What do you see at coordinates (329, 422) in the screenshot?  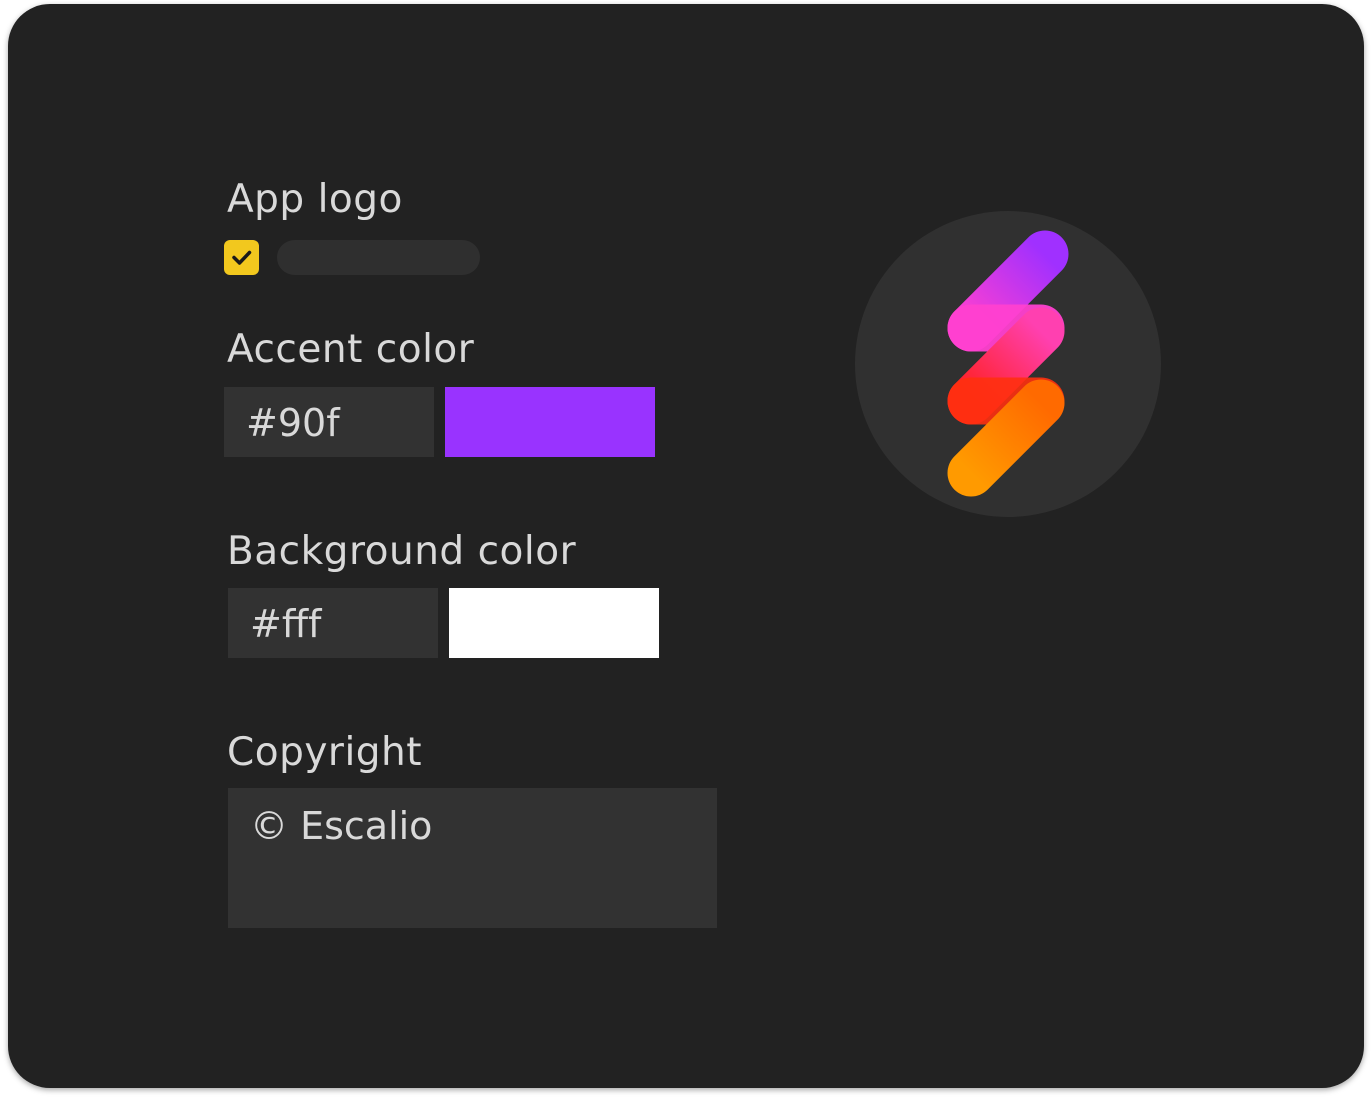 I see `accent-color-input` at bounding box center [329, 422].